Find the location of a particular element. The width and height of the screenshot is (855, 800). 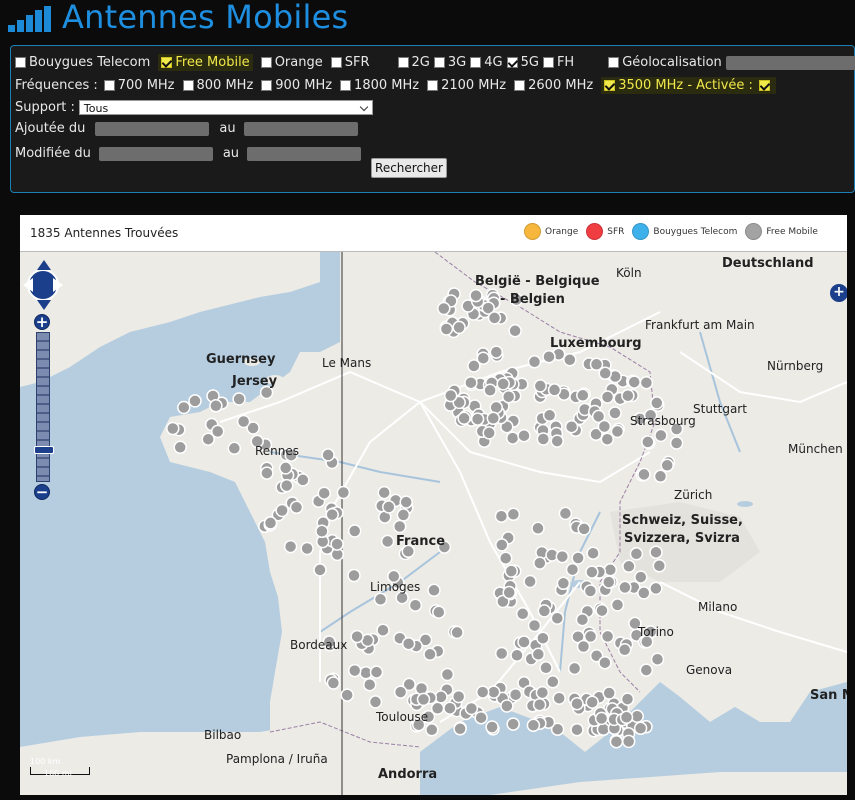

operator-option-bouygues: Bouygues Telecom is located at coordinates (82, 62).